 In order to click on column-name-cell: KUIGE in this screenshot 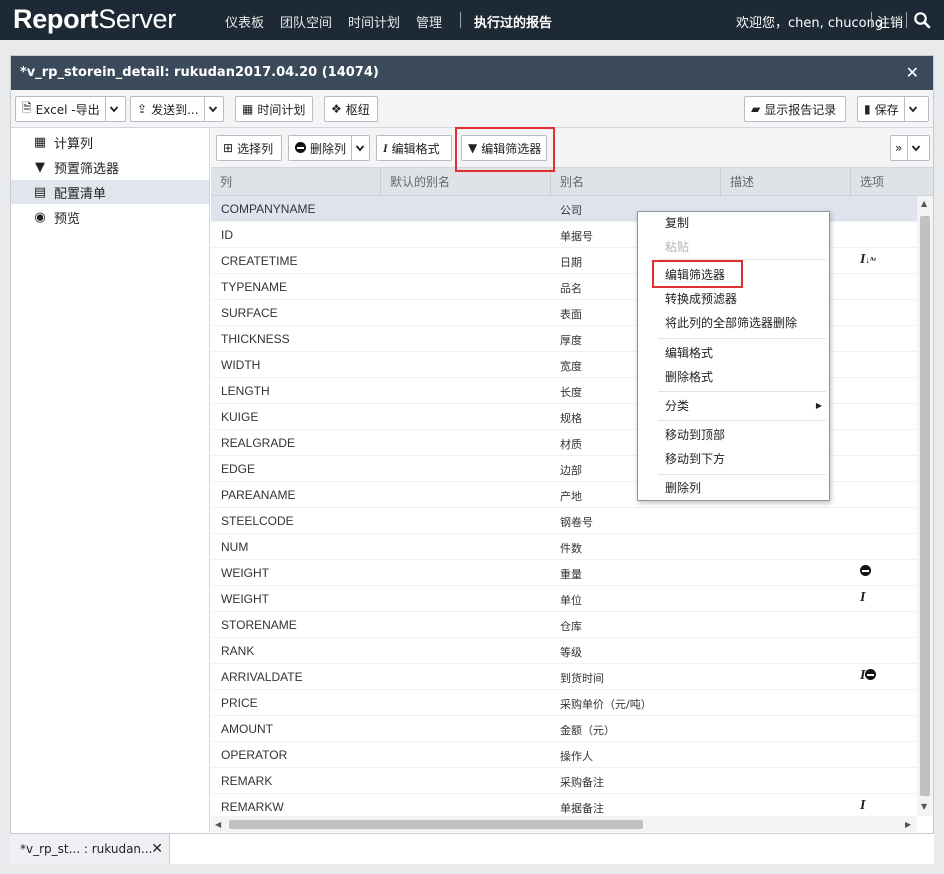, I will do `click(240, 417)`.